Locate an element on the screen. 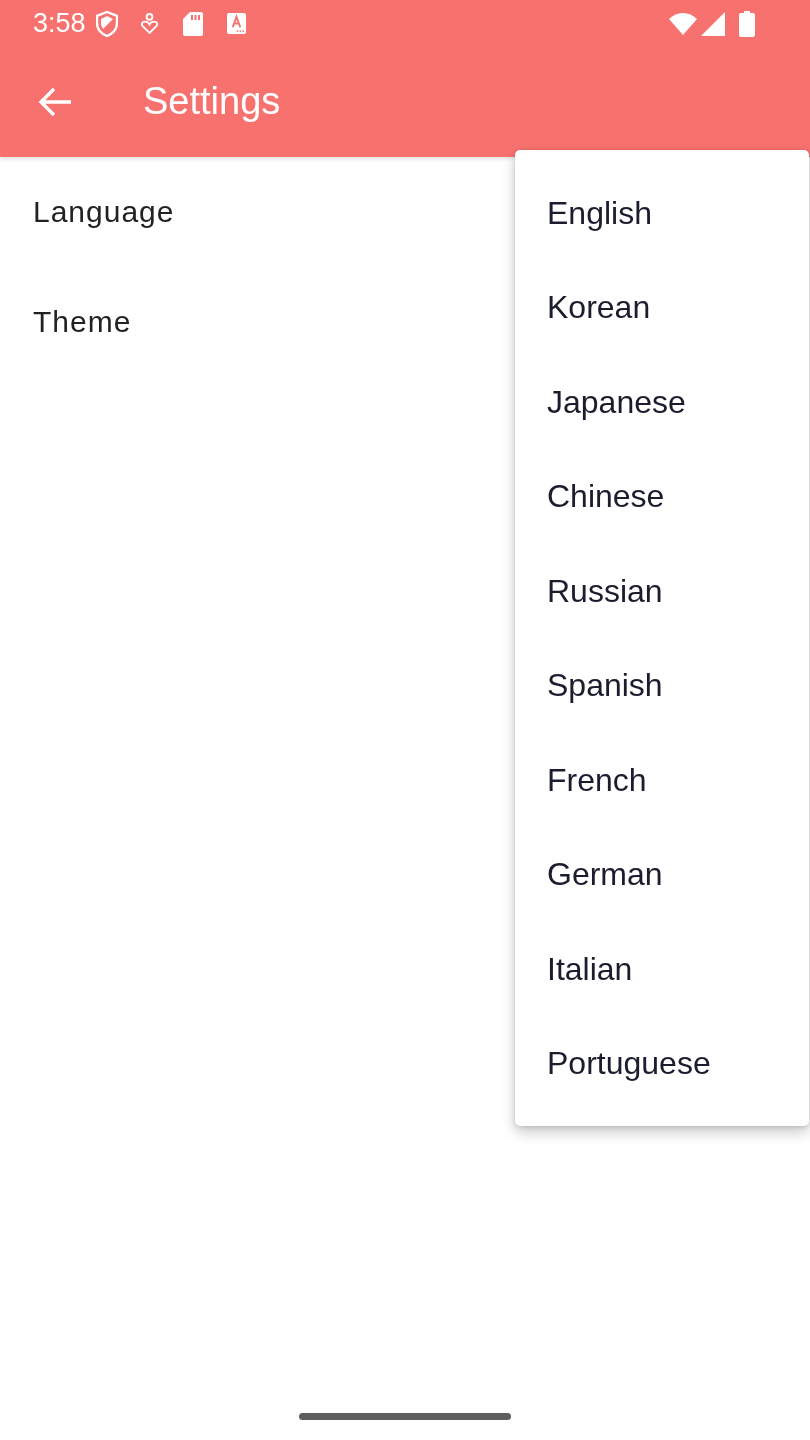 Image resolution: width=810 pixels, height=1440 pixels. settings-item: Theme is located at coordinates (82, 322).